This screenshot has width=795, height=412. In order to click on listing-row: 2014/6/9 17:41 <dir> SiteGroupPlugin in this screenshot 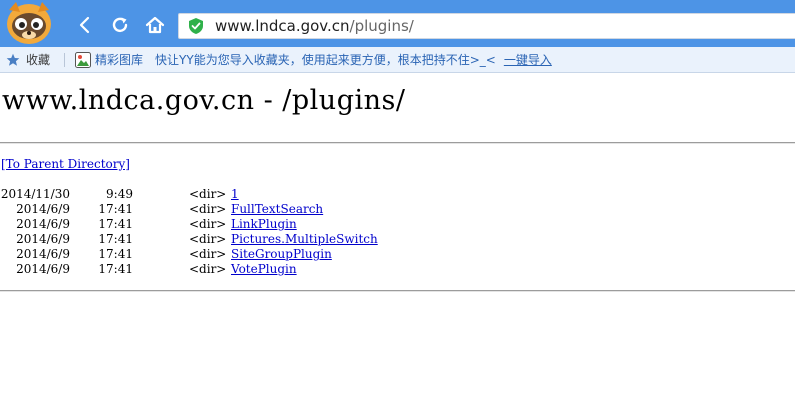, I will do `click(397, 254)`.